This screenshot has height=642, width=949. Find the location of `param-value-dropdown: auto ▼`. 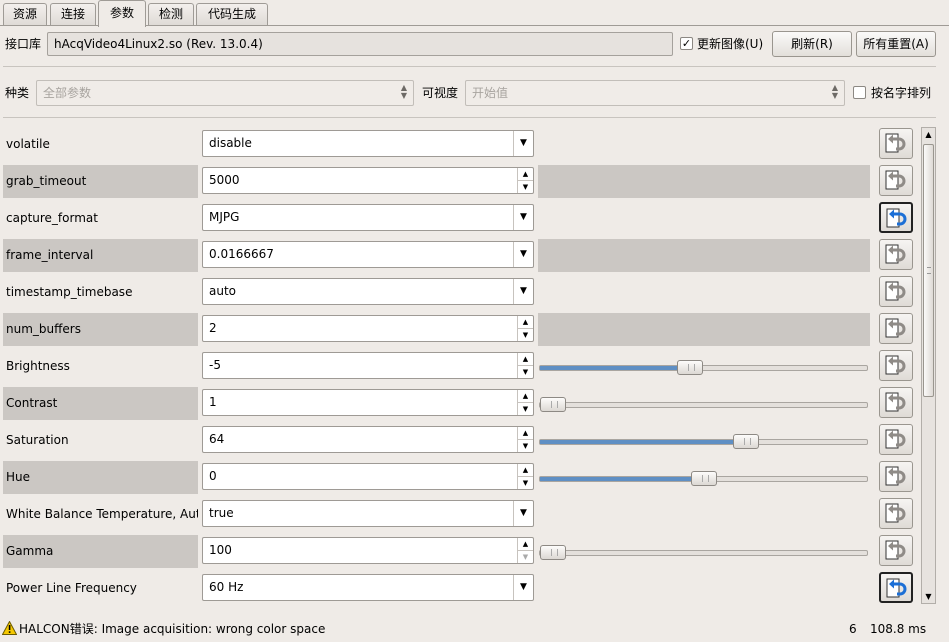

param-value-dropdown: auto ▼ is located at coordinates (368, 291).